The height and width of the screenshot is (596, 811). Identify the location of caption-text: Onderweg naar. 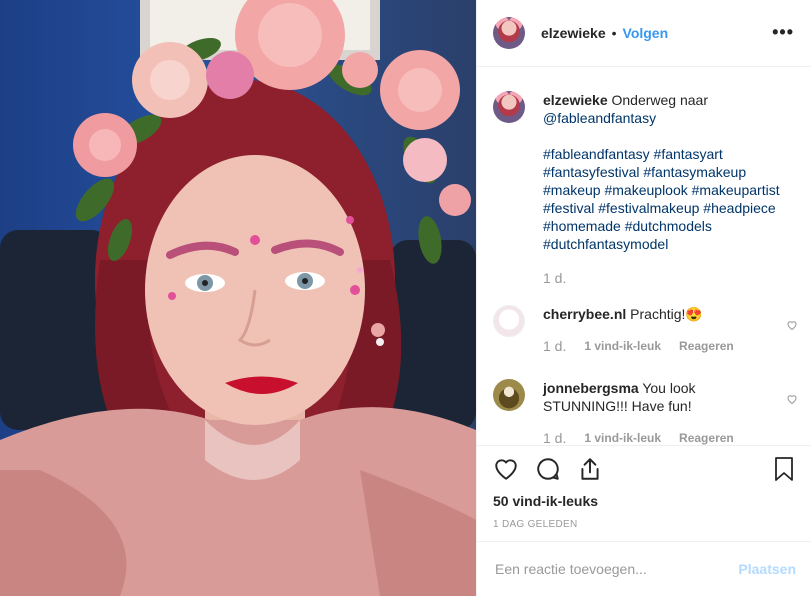
(660, 100).